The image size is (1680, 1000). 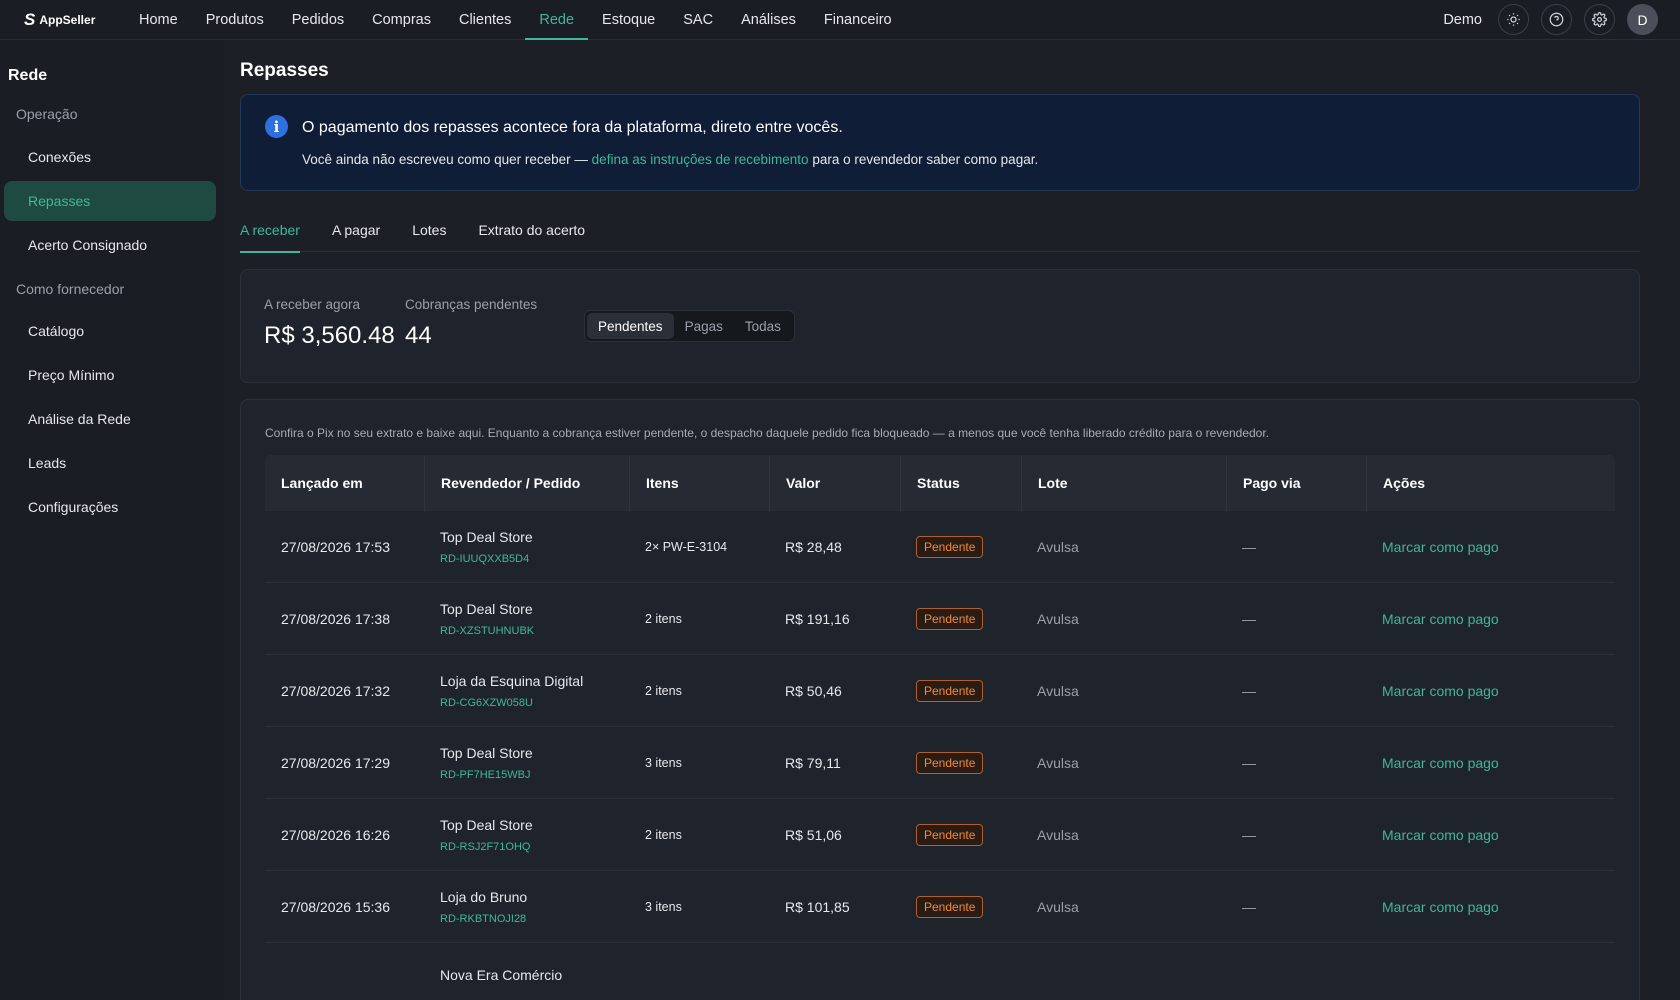 What do you see at coordinates (335, 763) in the screenshot?
I see `cell-date-text: 27/08/2026 17:29` at bounding box center [335, 763].